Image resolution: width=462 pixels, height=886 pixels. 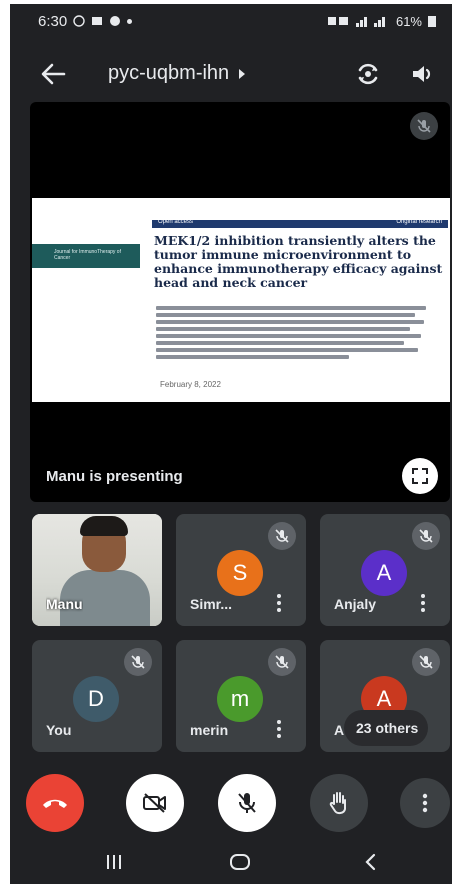 What do you see at coordinates (339, 730) in the screenshot?
I see `participant-name: A` at bounding box center [339, 730].